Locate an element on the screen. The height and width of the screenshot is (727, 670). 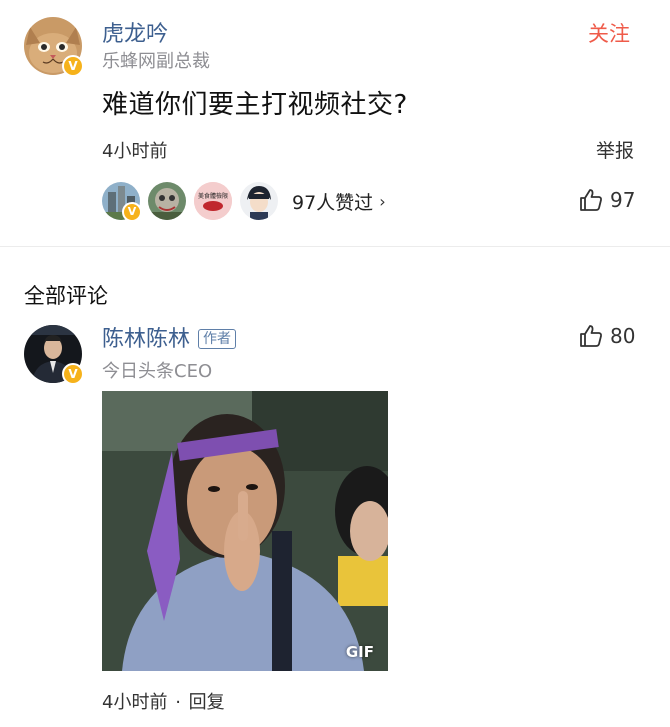
comments-section-title: 全部评论 is located at coordinates (66, 296).